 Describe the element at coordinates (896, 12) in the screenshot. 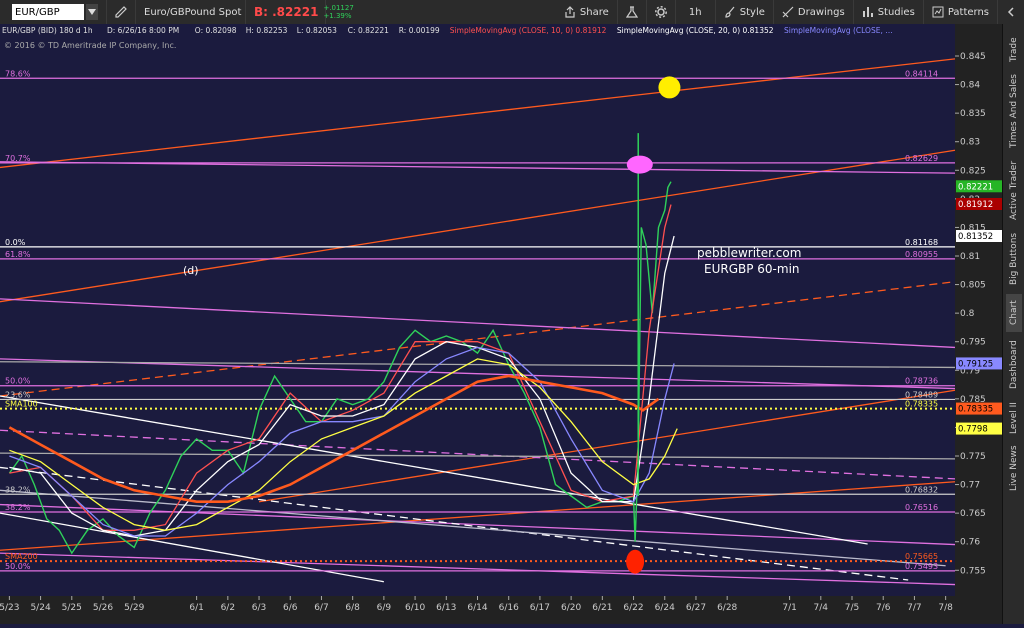

I see `studies-label: Studies` at that location.